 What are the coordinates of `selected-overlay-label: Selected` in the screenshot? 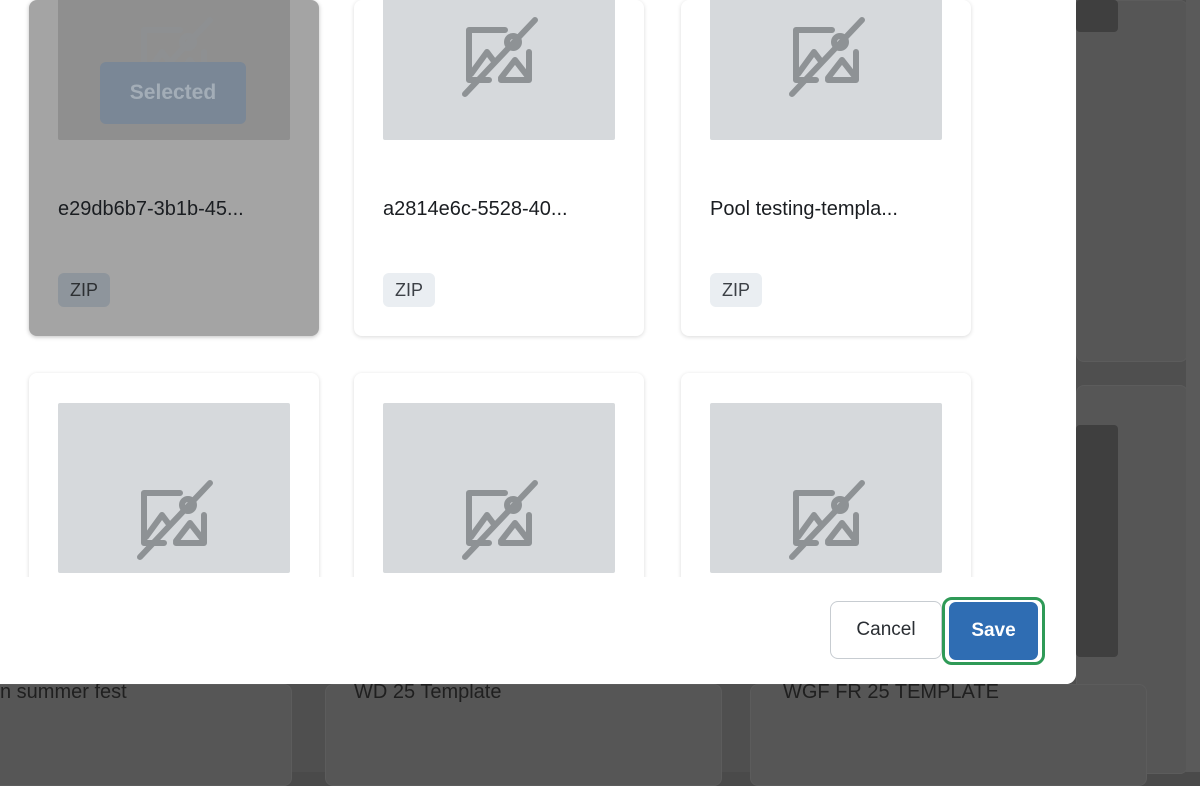 It's located at (173, 93).